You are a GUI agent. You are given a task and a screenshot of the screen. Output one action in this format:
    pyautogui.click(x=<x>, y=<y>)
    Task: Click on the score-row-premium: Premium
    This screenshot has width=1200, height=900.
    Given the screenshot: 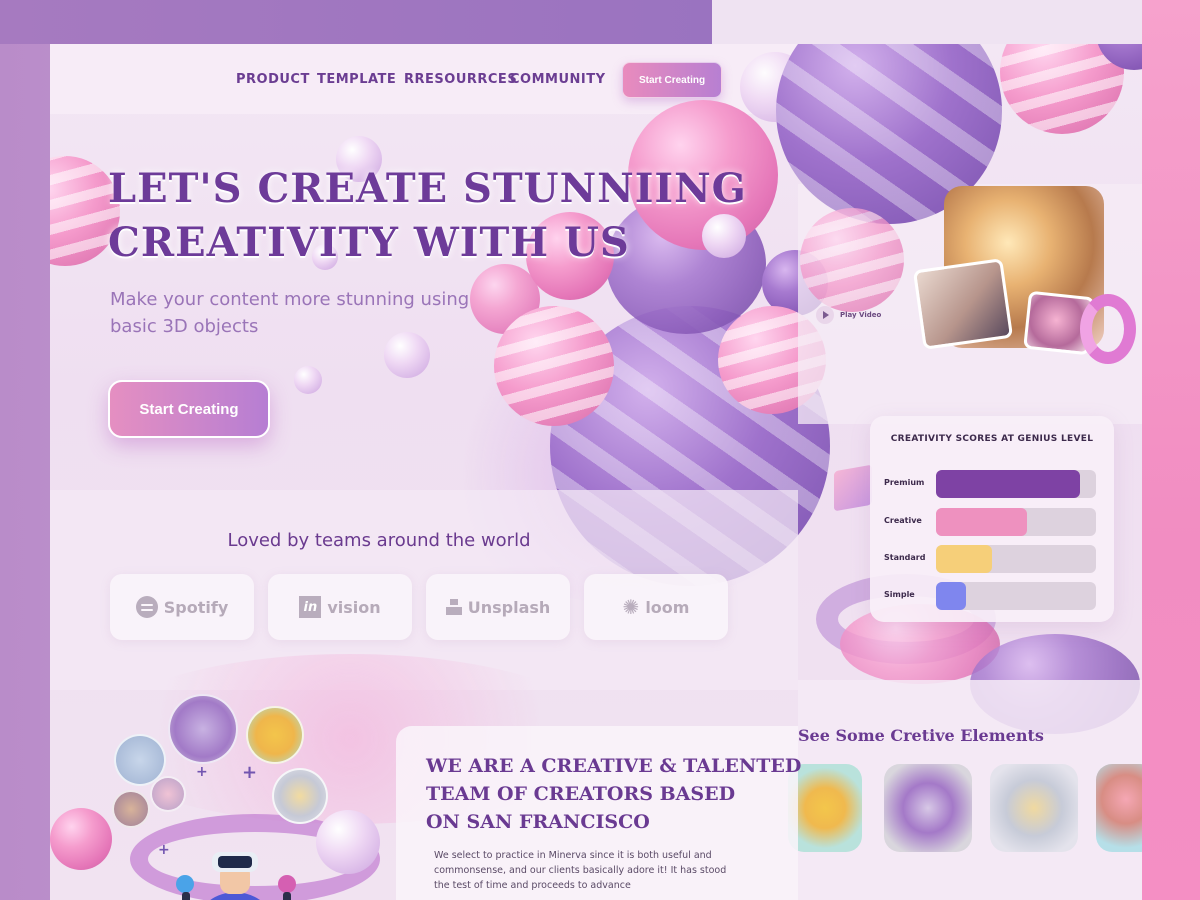 What is the action you would take?
    pyautogui.click(x=991, y=484)
    